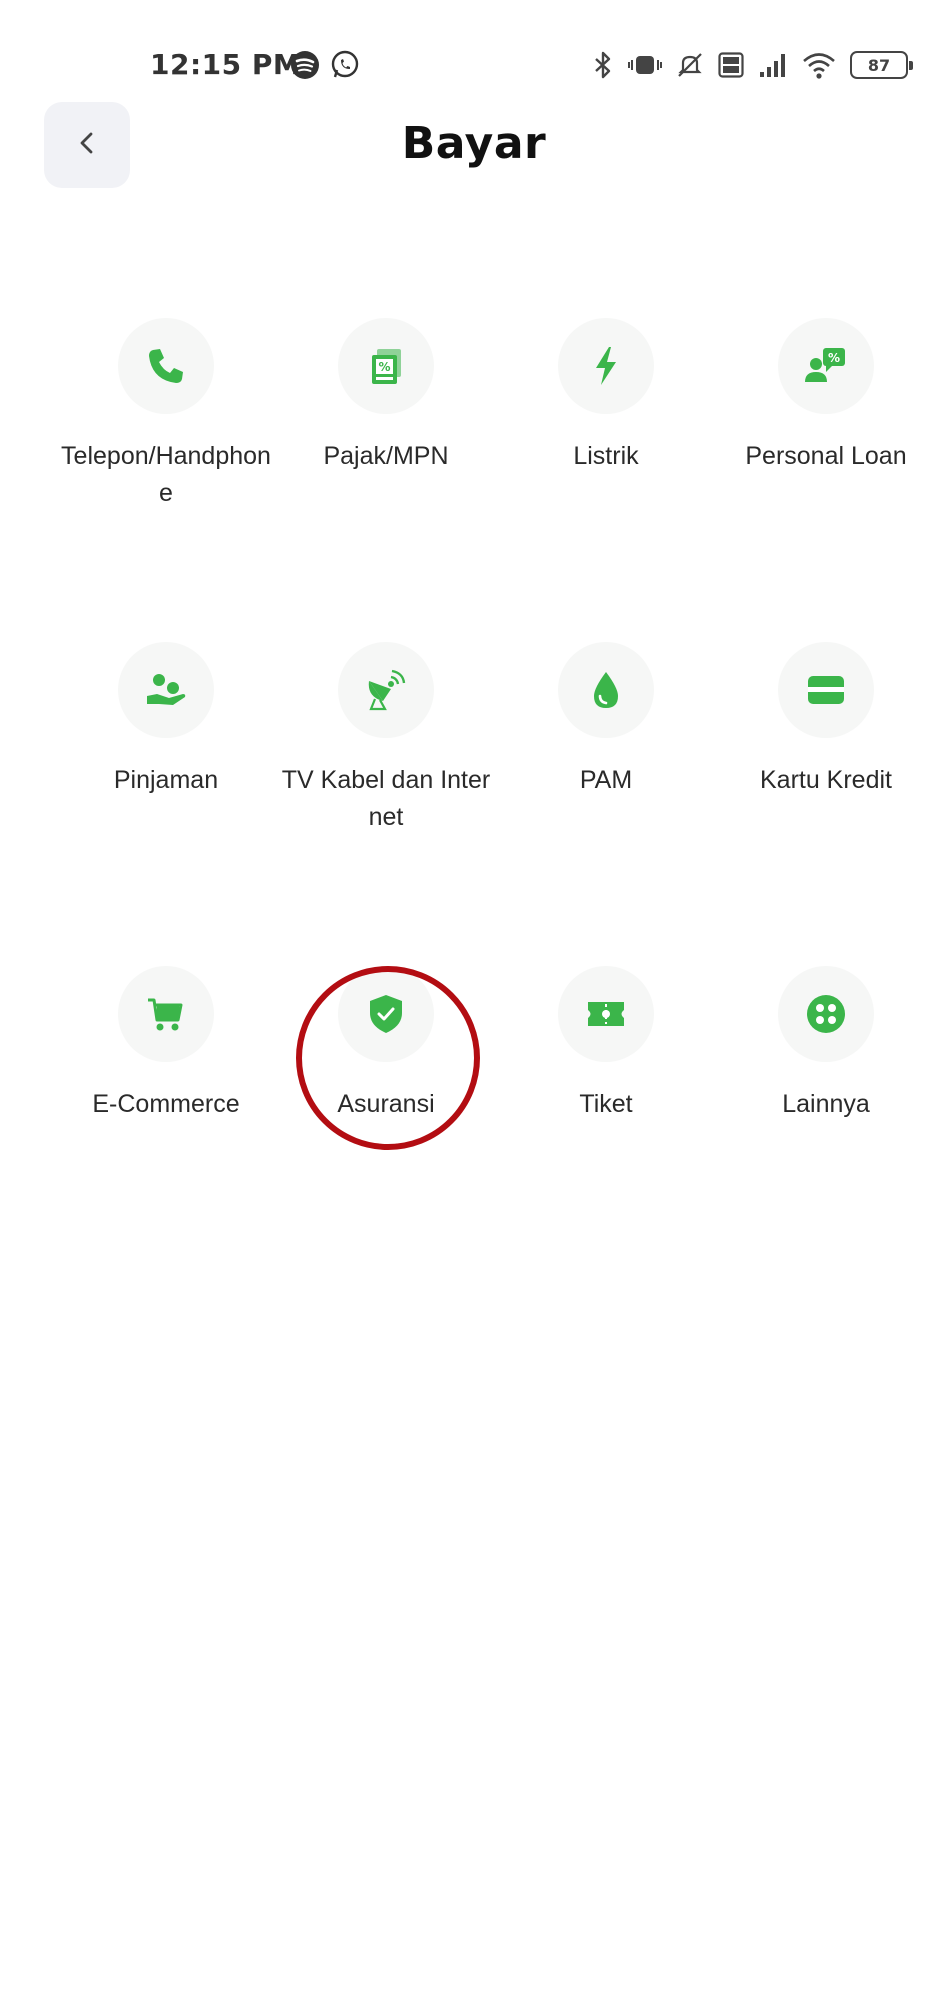 This screenshot has width=948, height=2015. What do you see at coordinates (731, 65) in the screenshot?
I see `volte-icon` at bounding box center [731, 65].